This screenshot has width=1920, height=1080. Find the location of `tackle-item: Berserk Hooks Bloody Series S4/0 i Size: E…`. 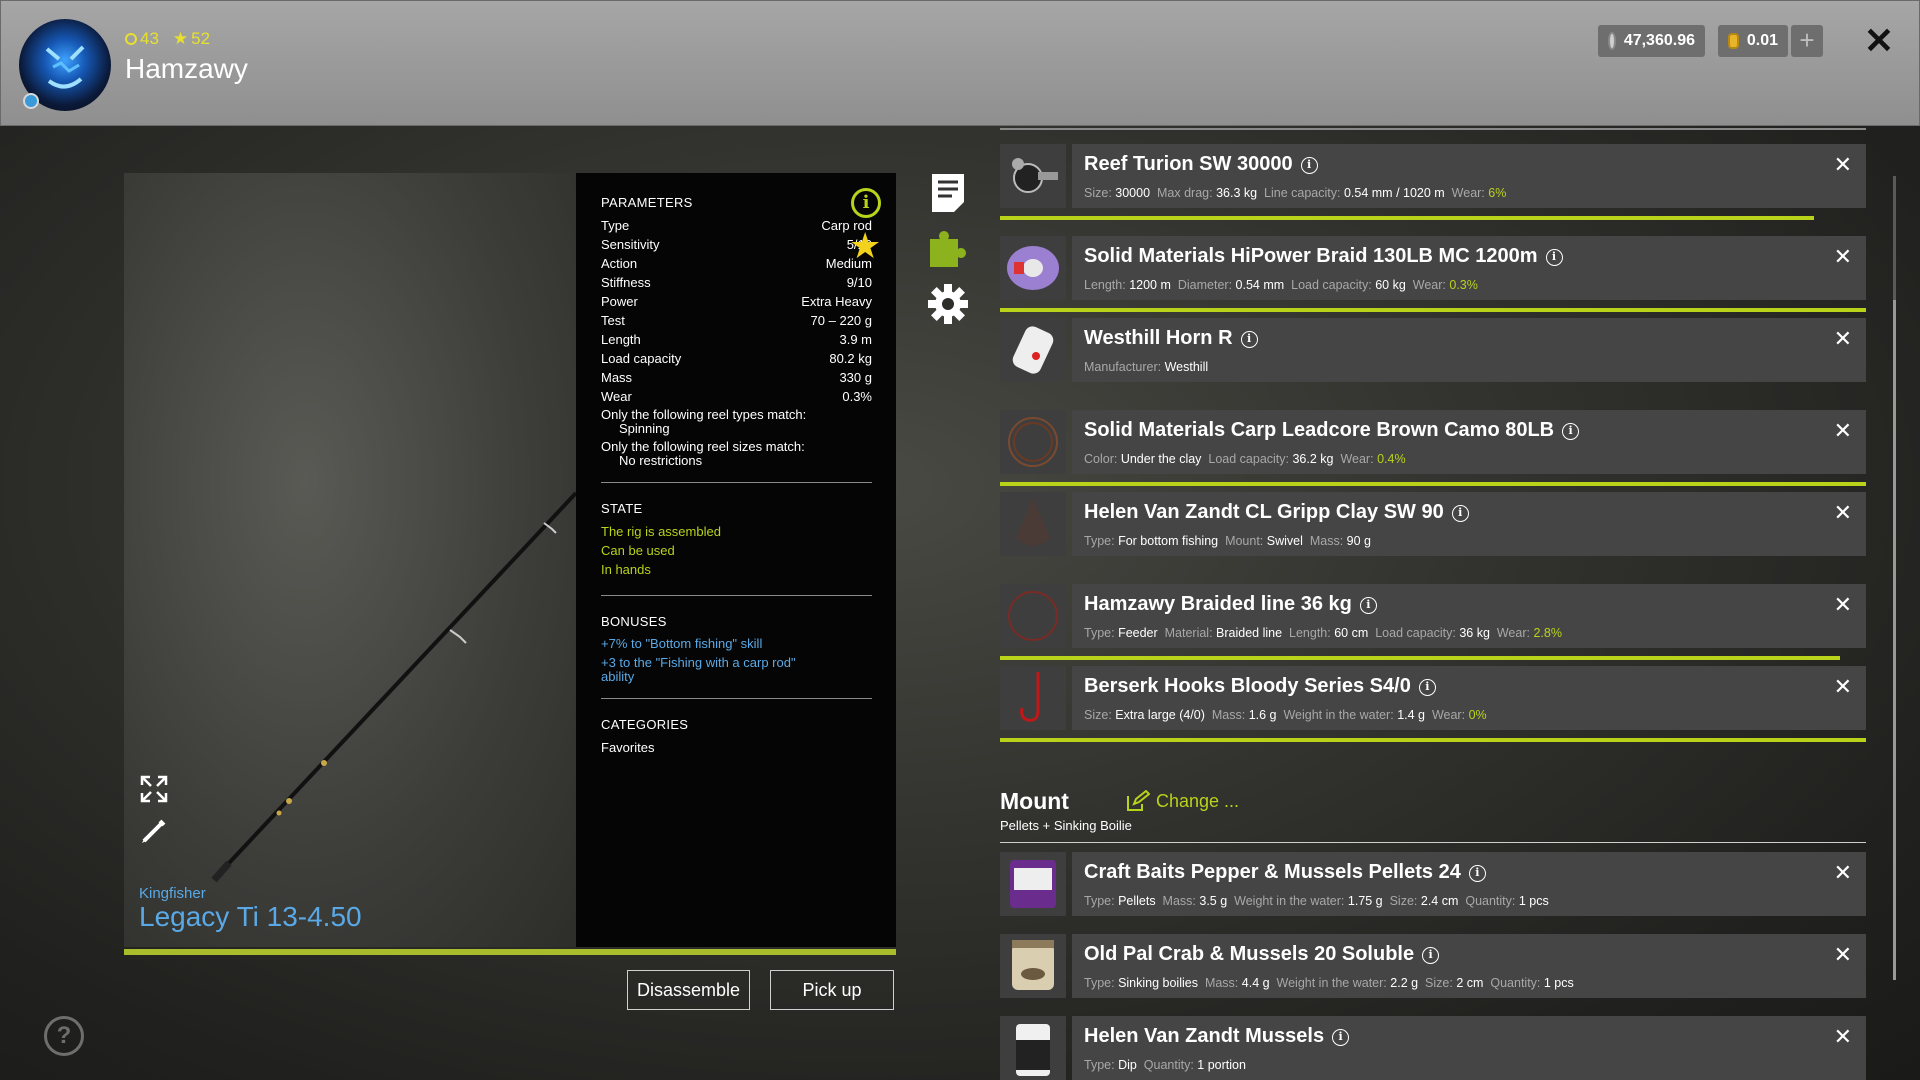

tackle-item: Berserk Hooks Bloody Series S4/0 i Size: E… is located at coordinates (1433, 698).